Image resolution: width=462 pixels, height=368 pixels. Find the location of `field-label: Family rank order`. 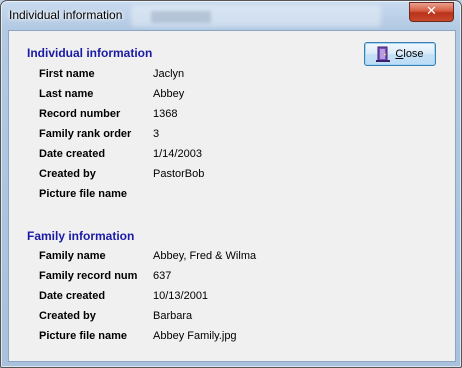

field-label: Family rank order is located at coordinates (85, 134).